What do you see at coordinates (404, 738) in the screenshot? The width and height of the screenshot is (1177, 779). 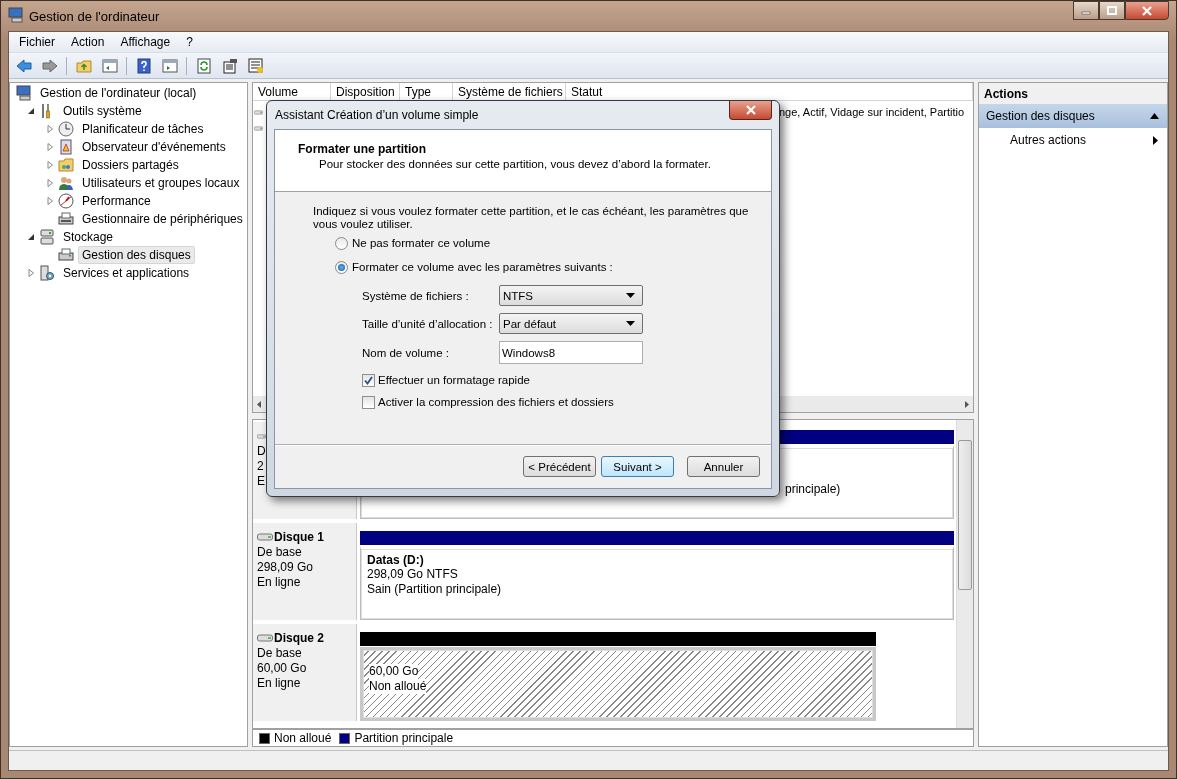 I see `legend-label: Partition principale` at bounding box center [404, 738].